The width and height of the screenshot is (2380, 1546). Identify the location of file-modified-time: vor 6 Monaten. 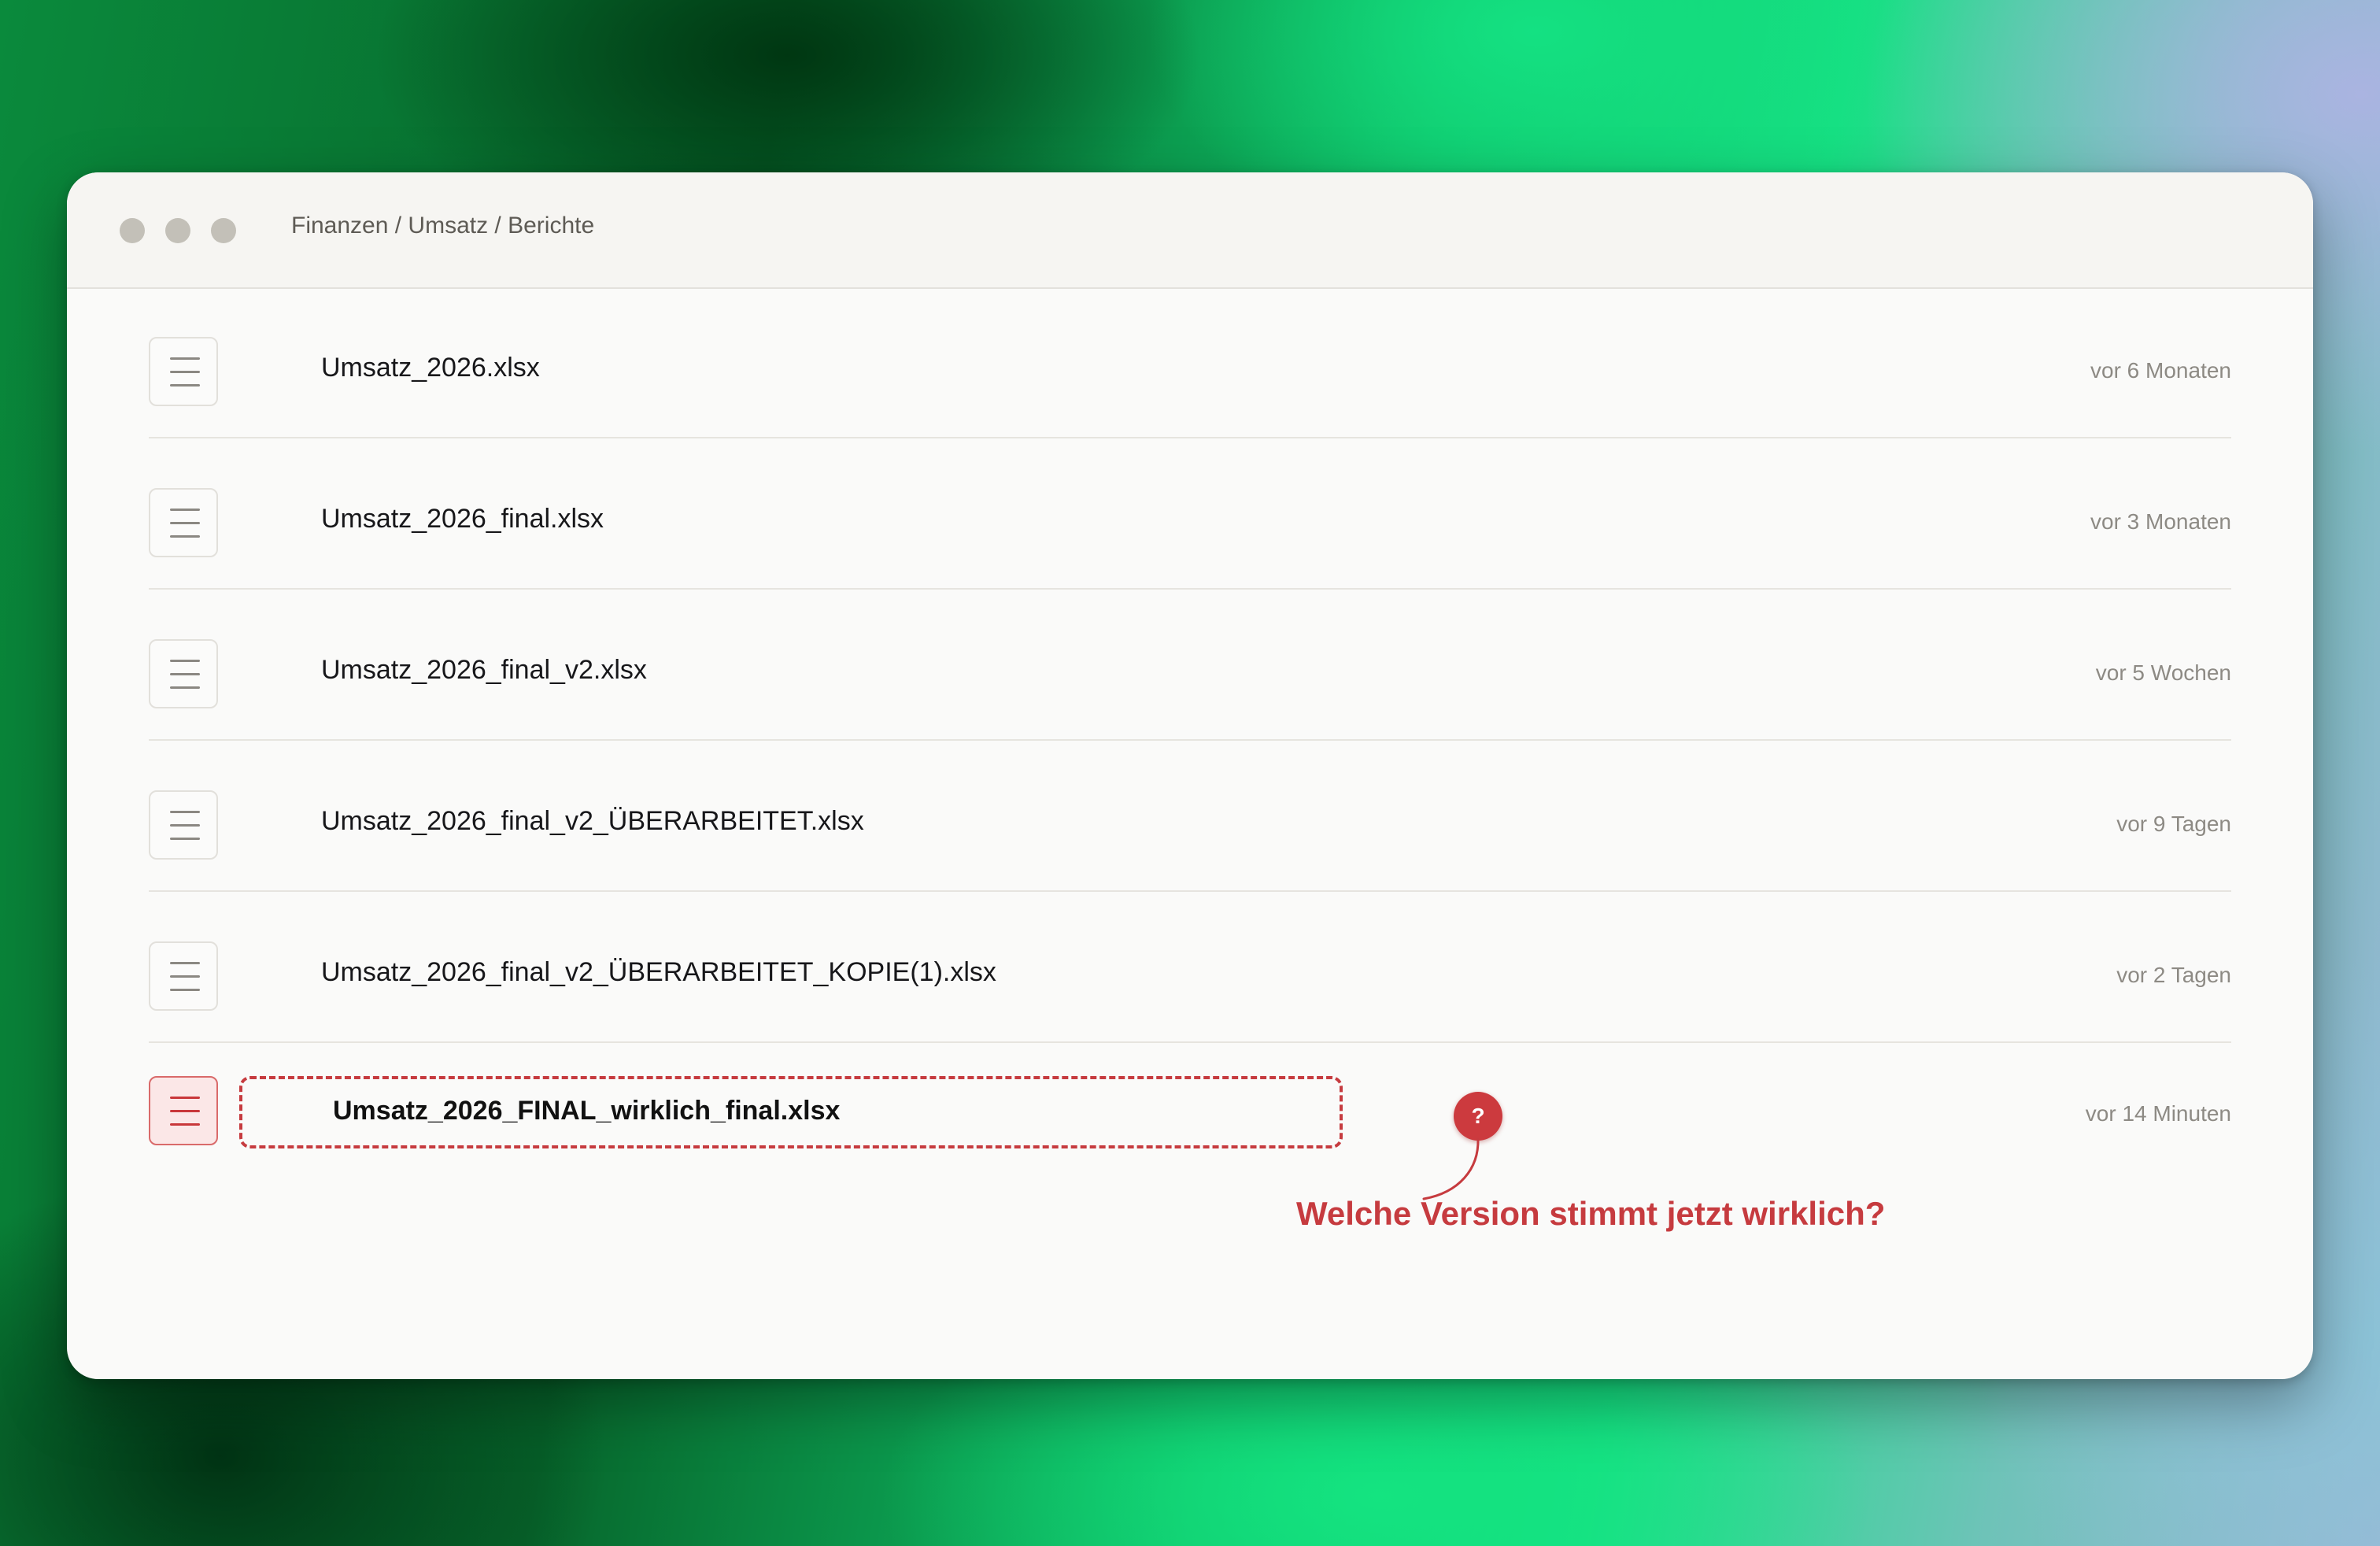
(2160, 371).